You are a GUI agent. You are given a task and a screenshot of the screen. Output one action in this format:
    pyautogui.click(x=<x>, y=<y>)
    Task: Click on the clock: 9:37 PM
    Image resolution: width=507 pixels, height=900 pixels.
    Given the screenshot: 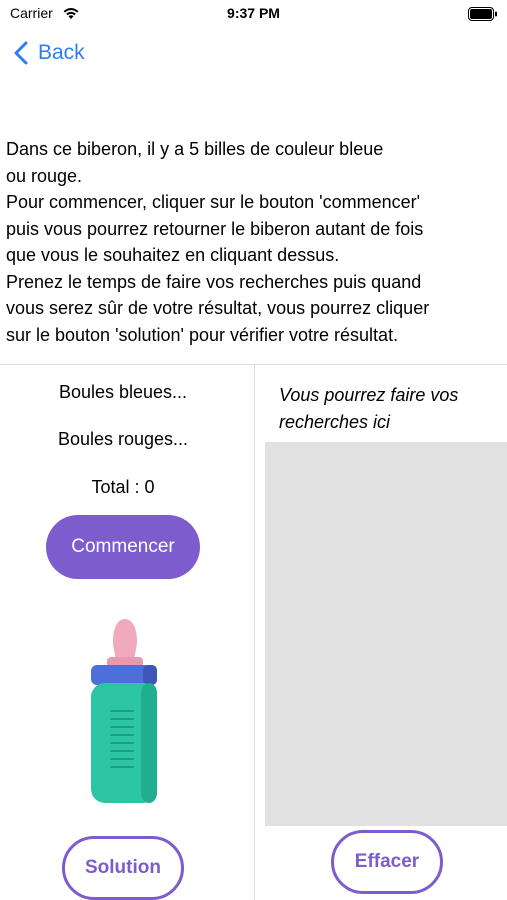 What is the action you would take?
    pyautogui.click(x=253, y=13)
    